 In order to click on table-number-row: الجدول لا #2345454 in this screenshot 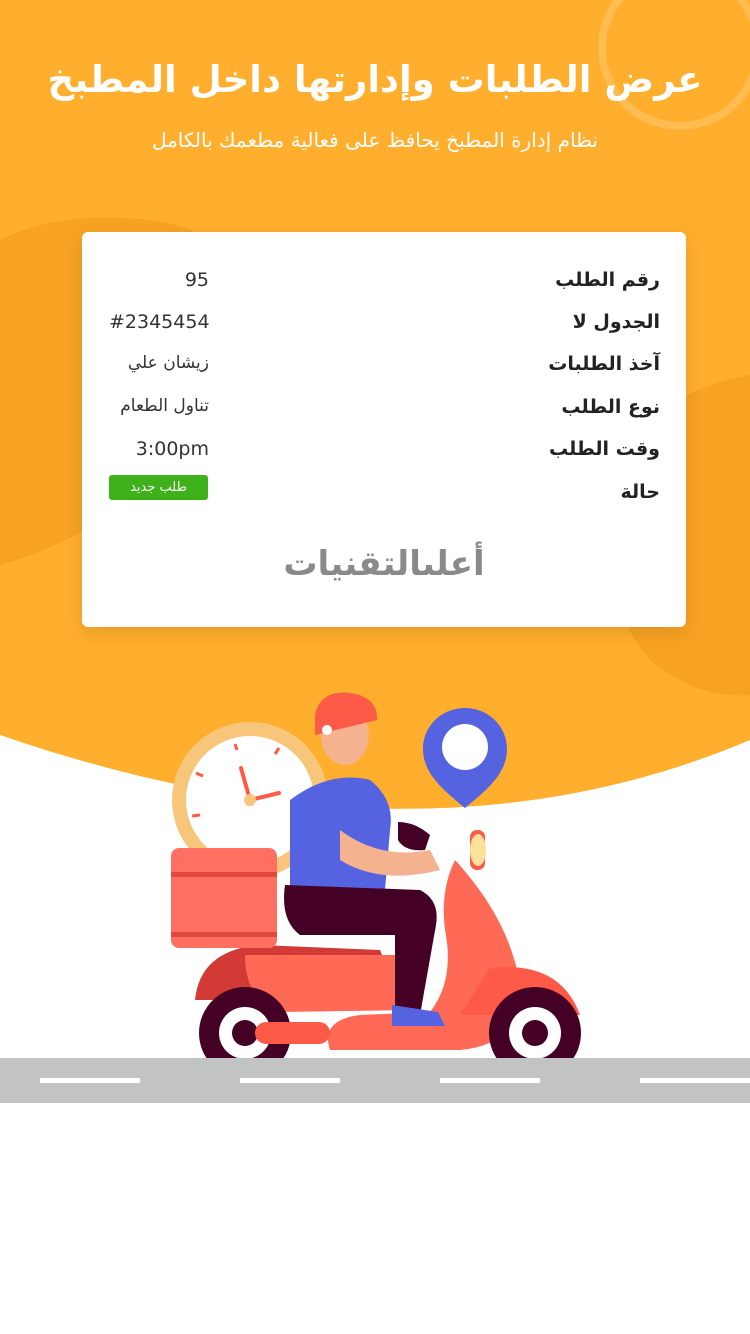, I will do `click(384, 326)`.